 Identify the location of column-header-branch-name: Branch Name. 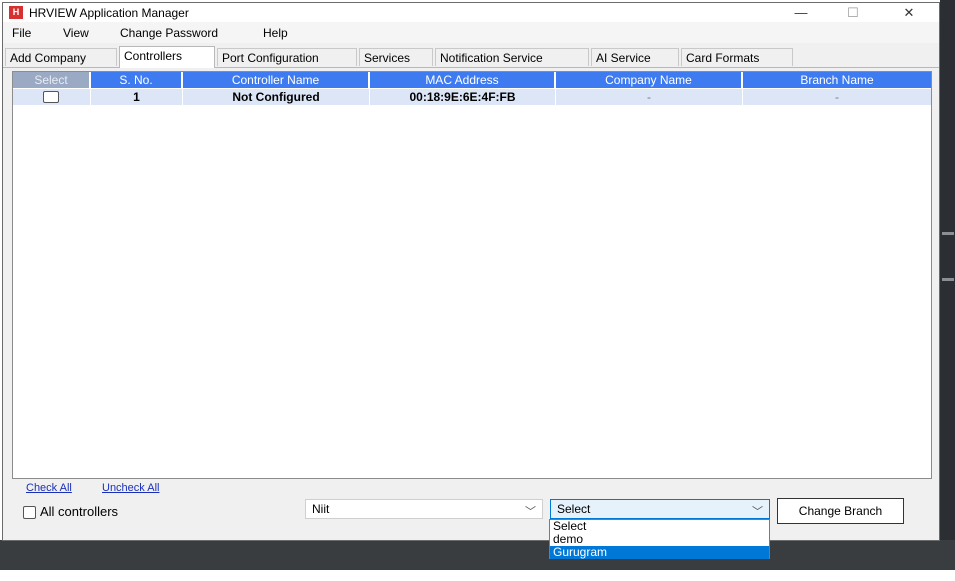
(837, 80).